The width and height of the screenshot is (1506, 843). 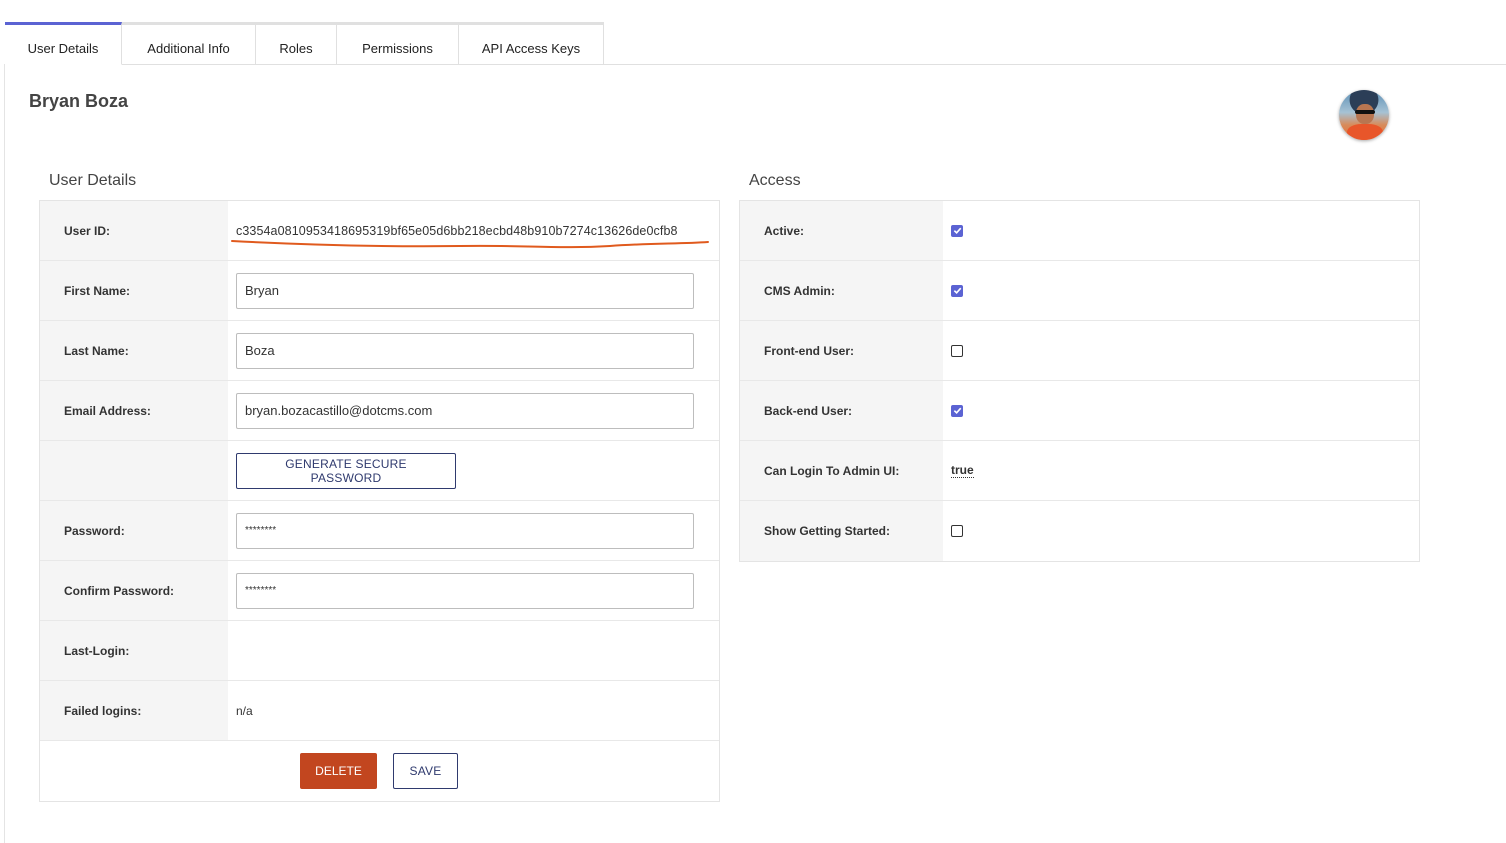 What do you see at coordinates (962, 470) in the screenshot?
I see `can-login-value: true` at bounding box center [962, 470].